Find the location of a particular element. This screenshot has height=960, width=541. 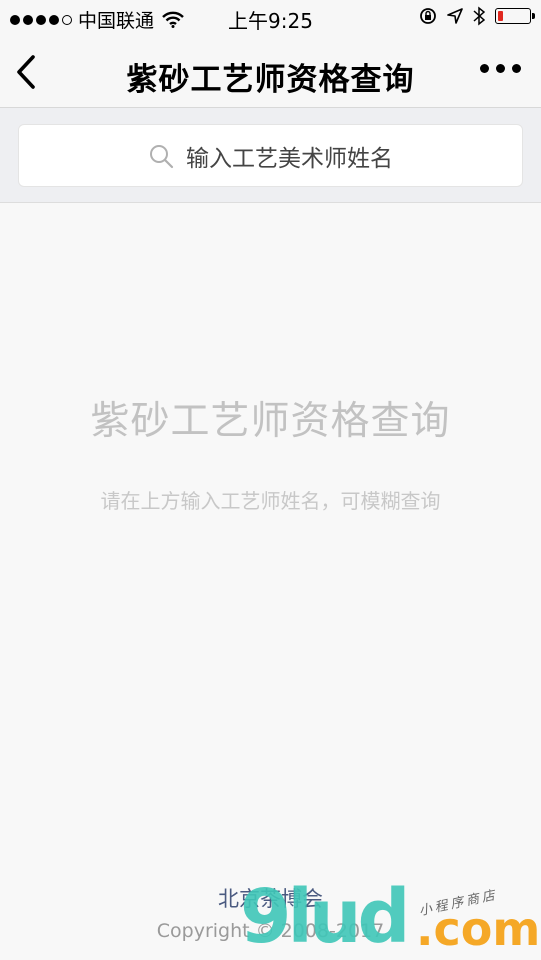

search-area: 输入工艺美术师姓名 is located at coordinates (270, 155).